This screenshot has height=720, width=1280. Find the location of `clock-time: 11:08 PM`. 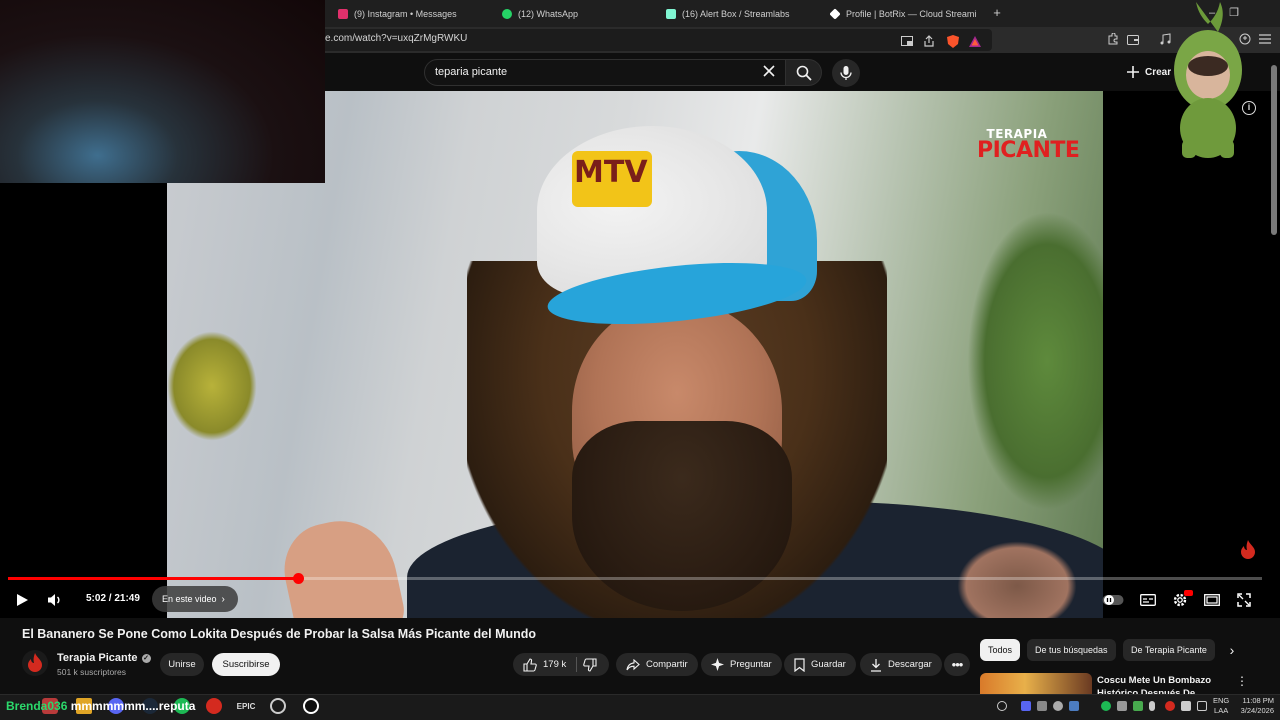

clock-time: 11:08 PM is located at coordinates (1258, 700).